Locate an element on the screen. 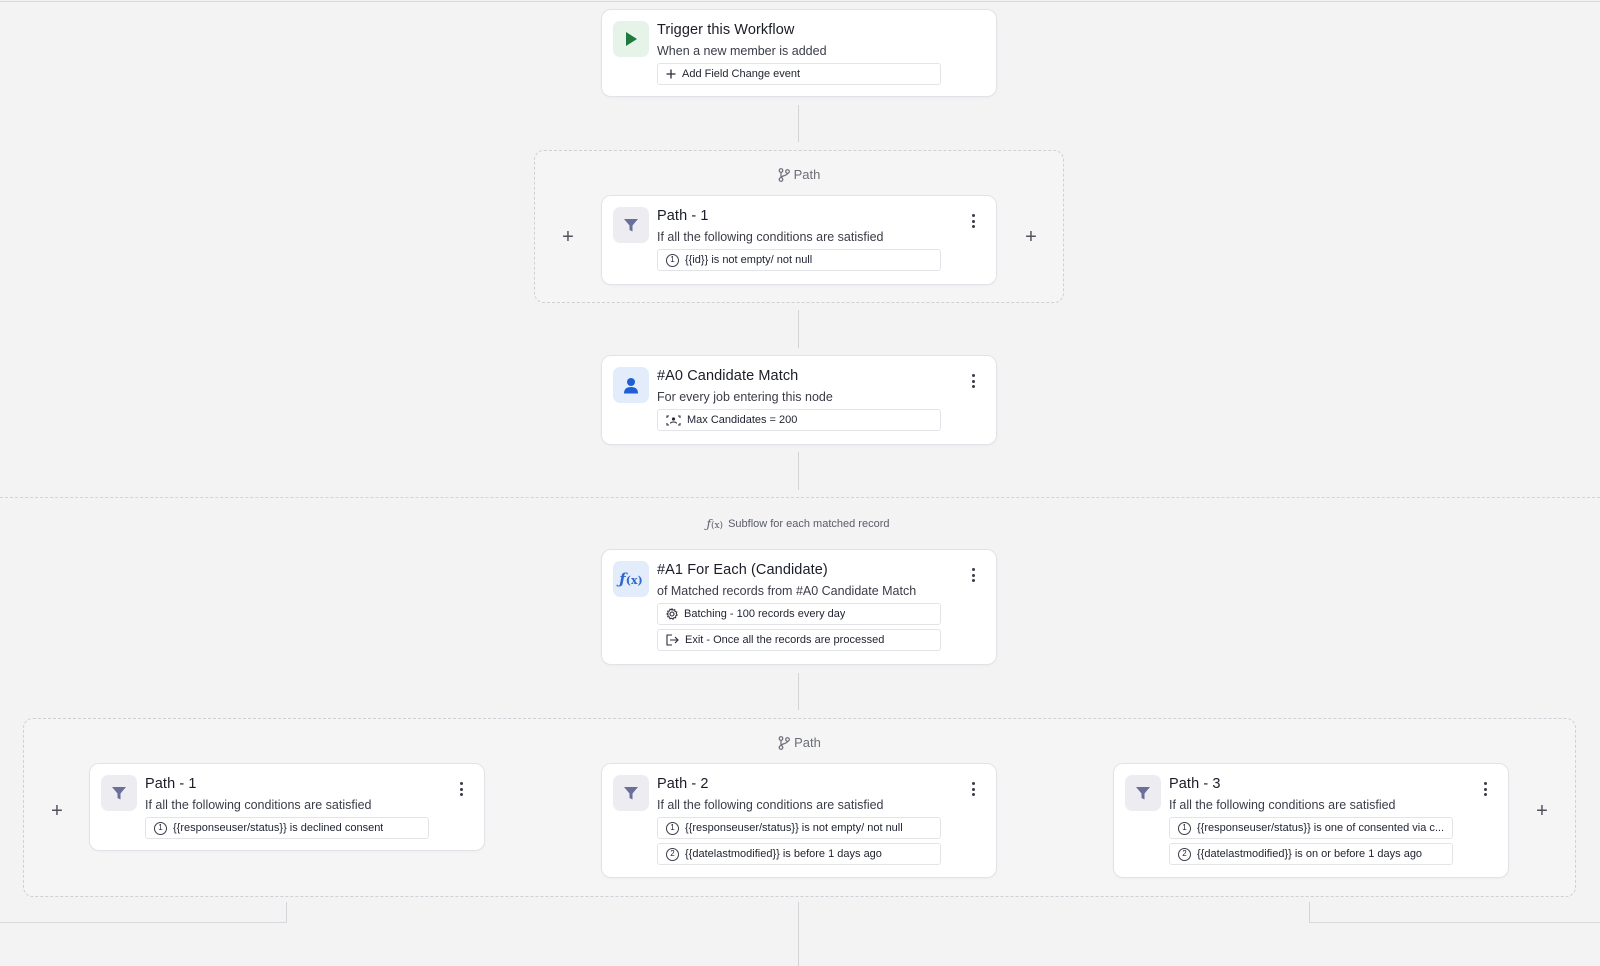 This screenshot has height=966, width=1600. connector-candidate-down is located at coordinates (798, 471).